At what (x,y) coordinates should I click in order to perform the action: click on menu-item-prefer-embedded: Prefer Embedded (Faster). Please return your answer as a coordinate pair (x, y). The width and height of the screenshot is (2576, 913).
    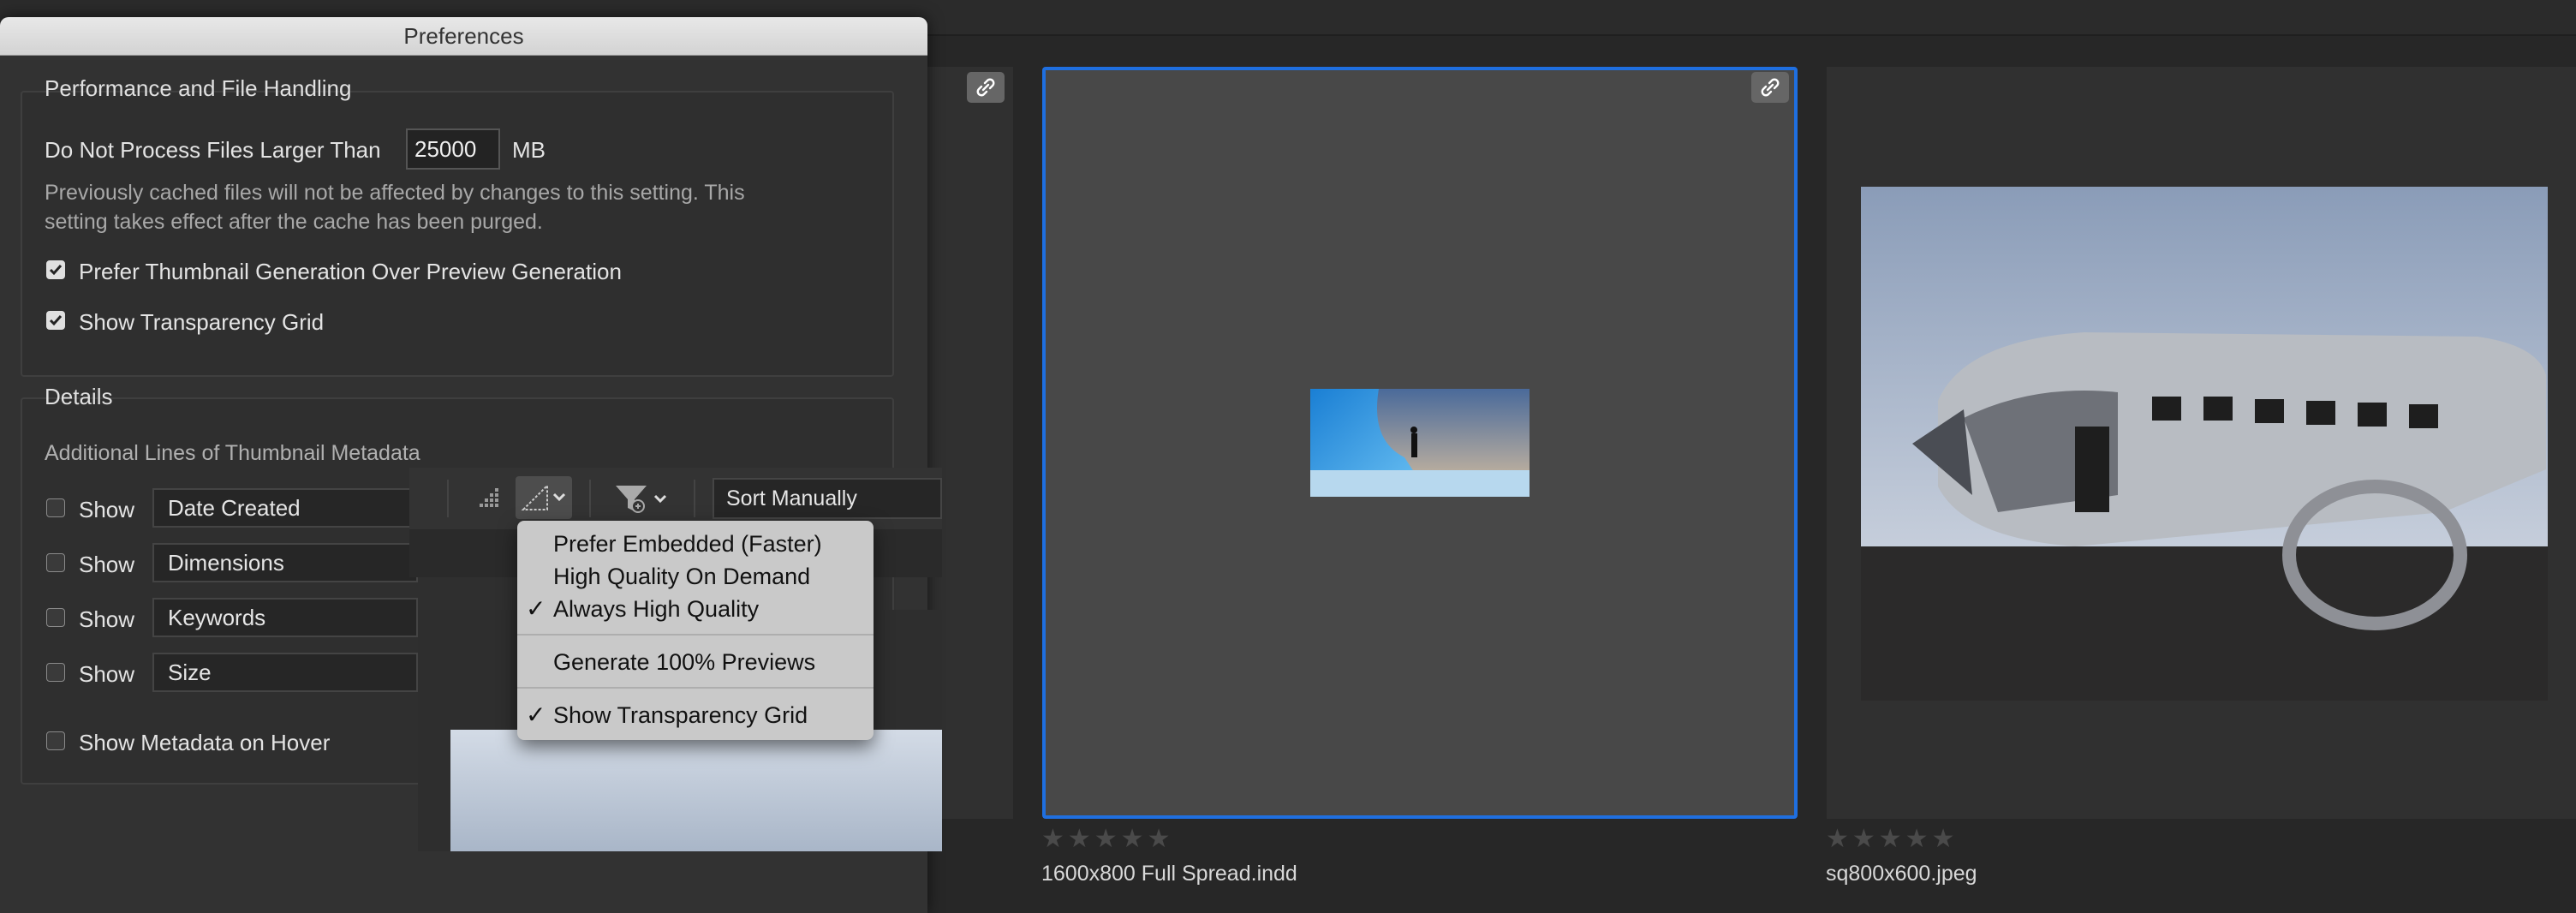
    Looking at the image, I should click on (695, 544).